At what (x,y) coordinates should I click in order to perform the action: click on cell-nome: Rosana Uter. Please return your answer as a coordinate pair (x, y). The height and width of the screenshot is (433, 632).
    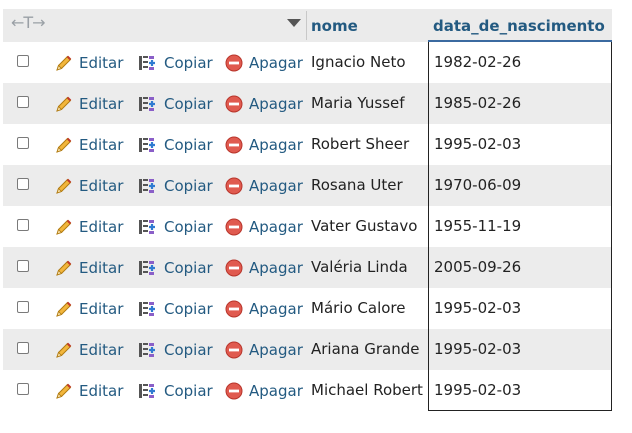
    Looking at the image, I should click on (357, 185).